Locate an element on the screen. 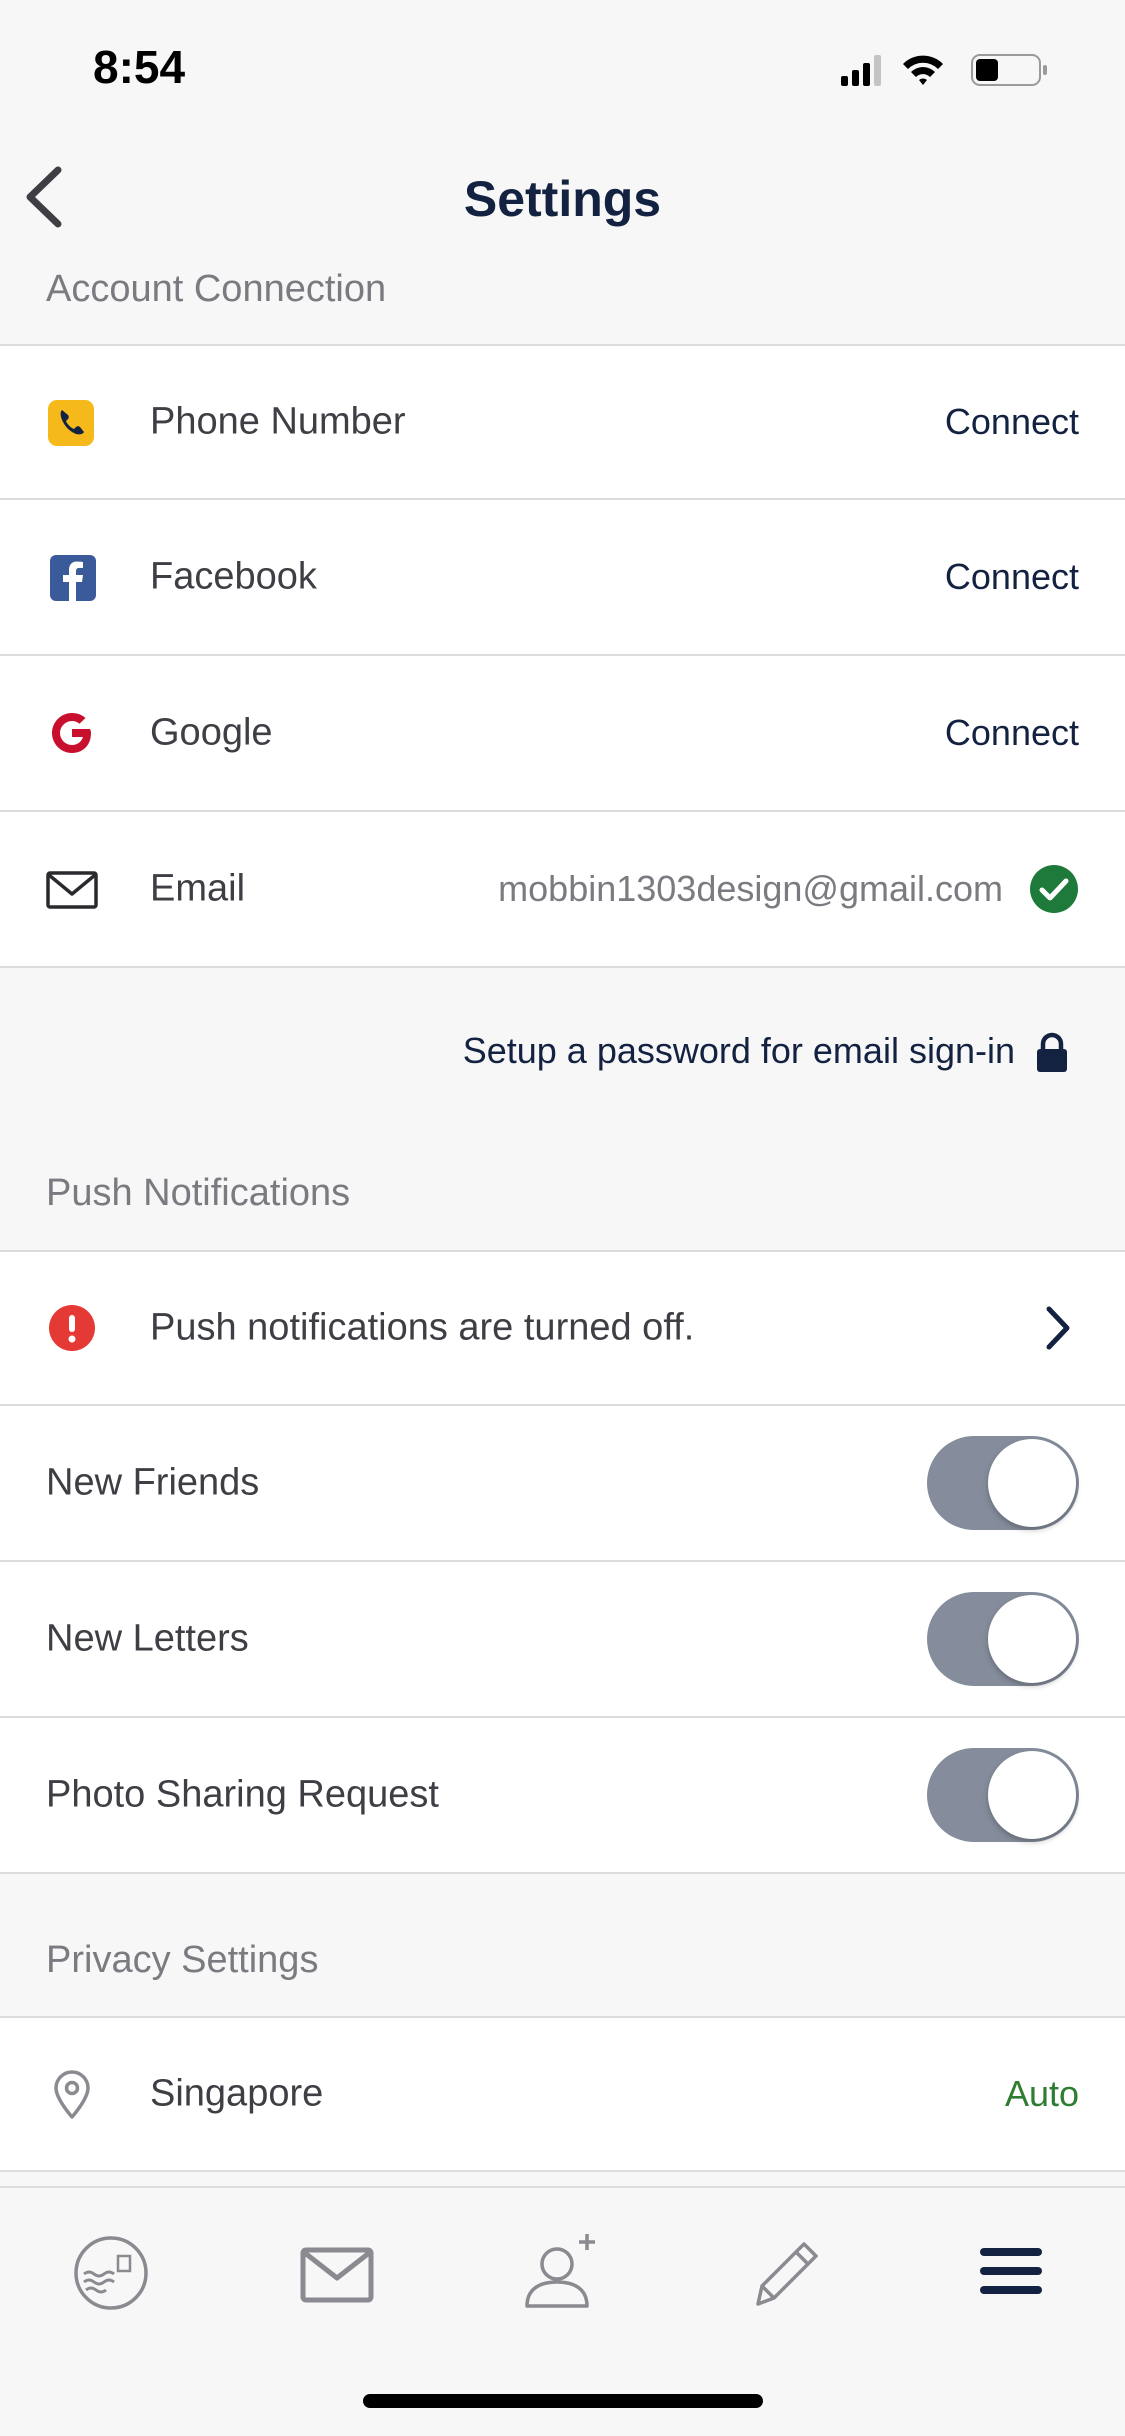 This screenshot has width=1125, height=2436. connect-phone-button: Connect is located at coordinates (1012, 422).